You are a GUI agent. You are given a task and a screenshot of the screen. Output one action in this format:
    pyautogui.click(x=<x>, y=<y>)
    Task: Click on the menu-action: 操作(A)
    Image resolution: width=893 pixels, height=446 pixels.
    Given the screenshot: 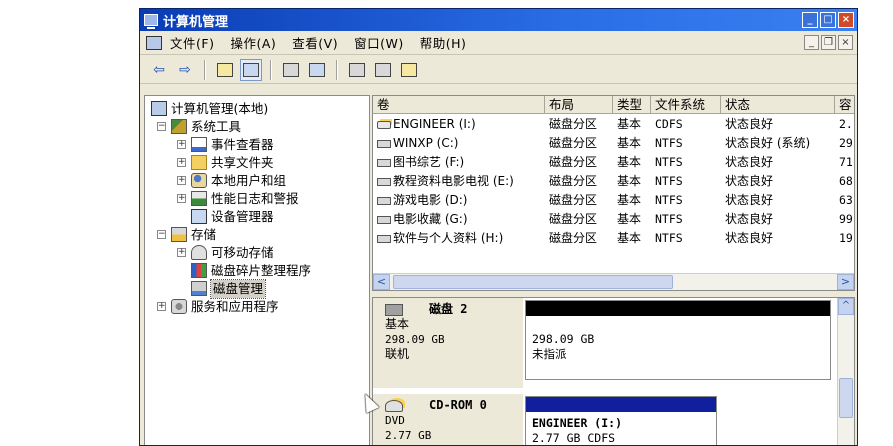 What is the action you would take?
    pyautogui.click(x=253, y=42)
    